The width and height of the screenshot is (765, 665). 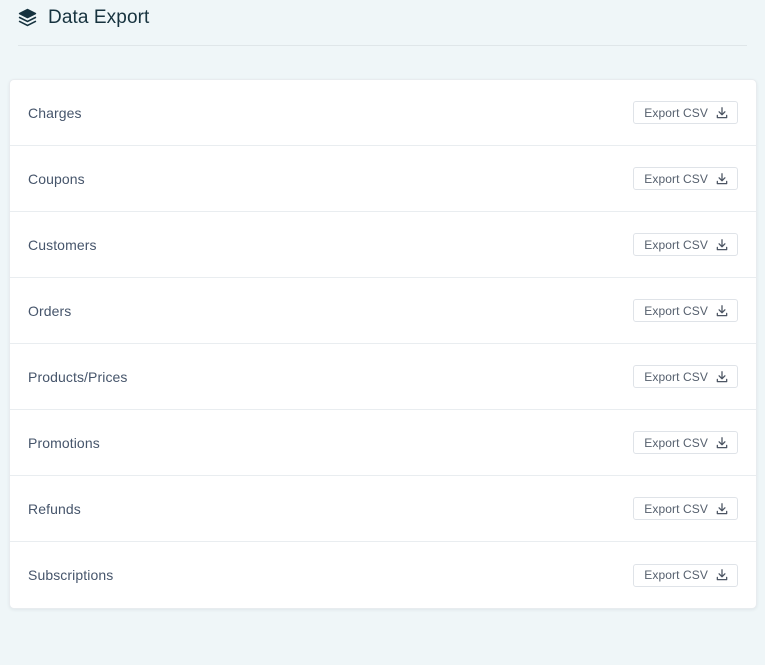 I want to click on export-csv-button-orders: Export CSV, so click(x=685, y=310).